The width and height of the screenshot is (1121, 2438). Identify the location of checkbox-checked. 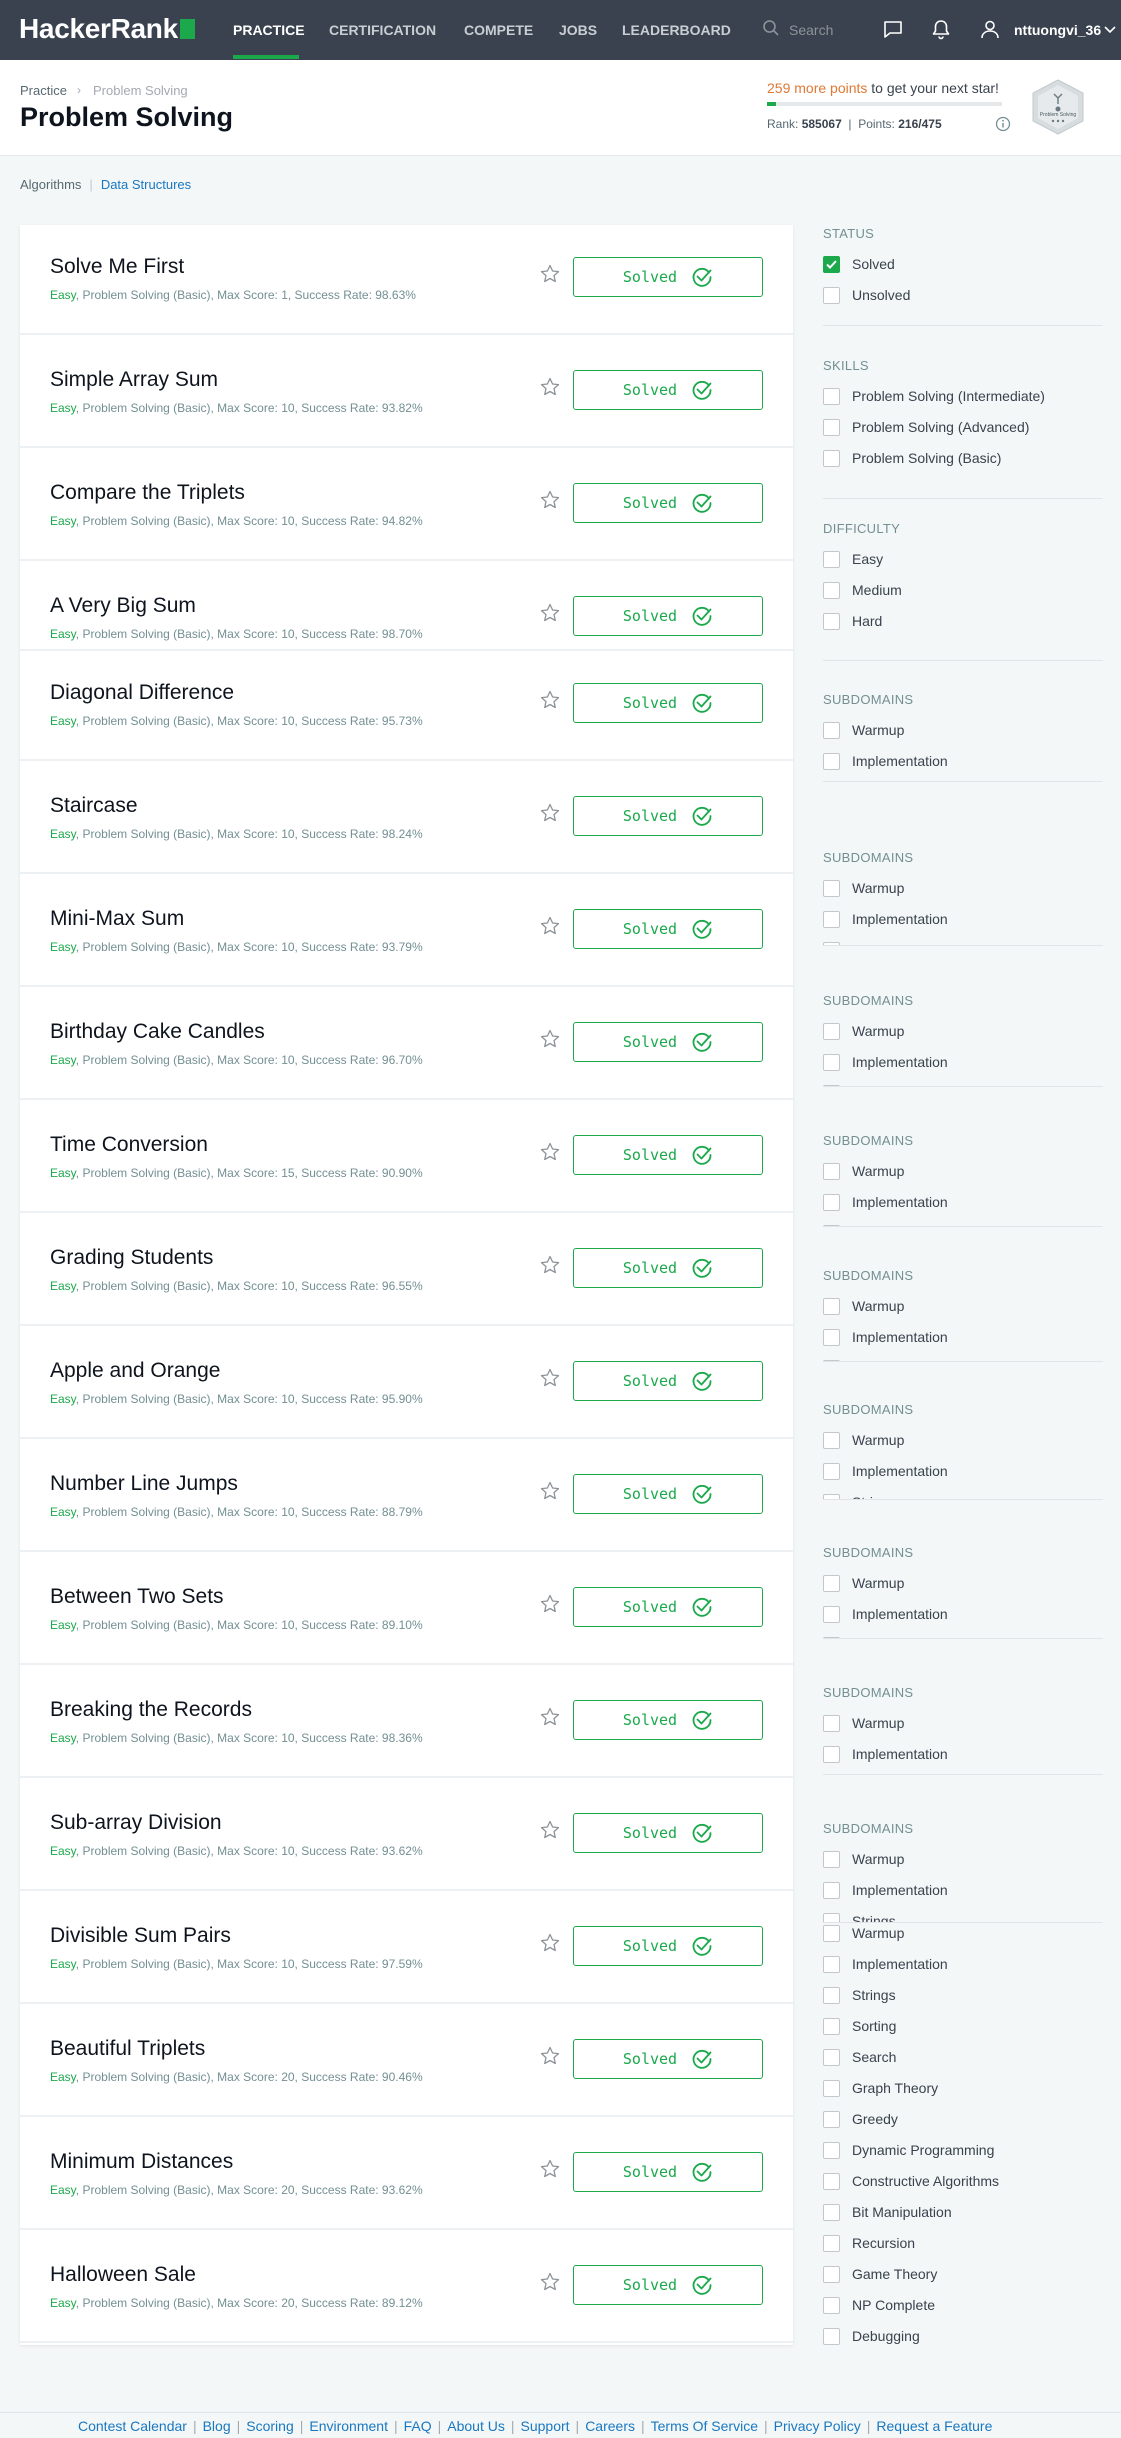
(831, 264).